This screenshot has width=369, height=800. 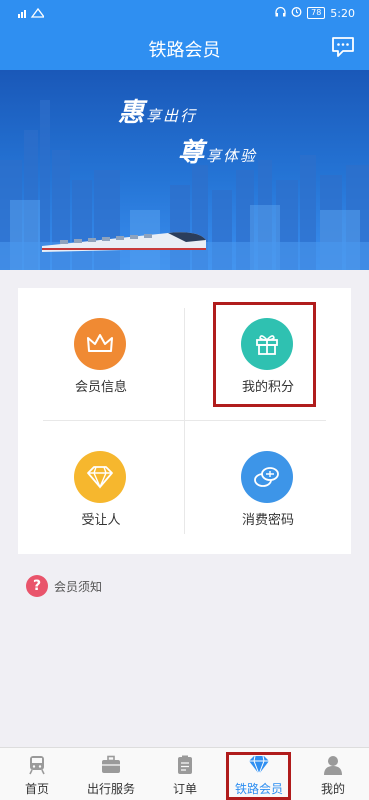 I want to click on member-notice-label: 会员须知, so click(x=78, y=586).